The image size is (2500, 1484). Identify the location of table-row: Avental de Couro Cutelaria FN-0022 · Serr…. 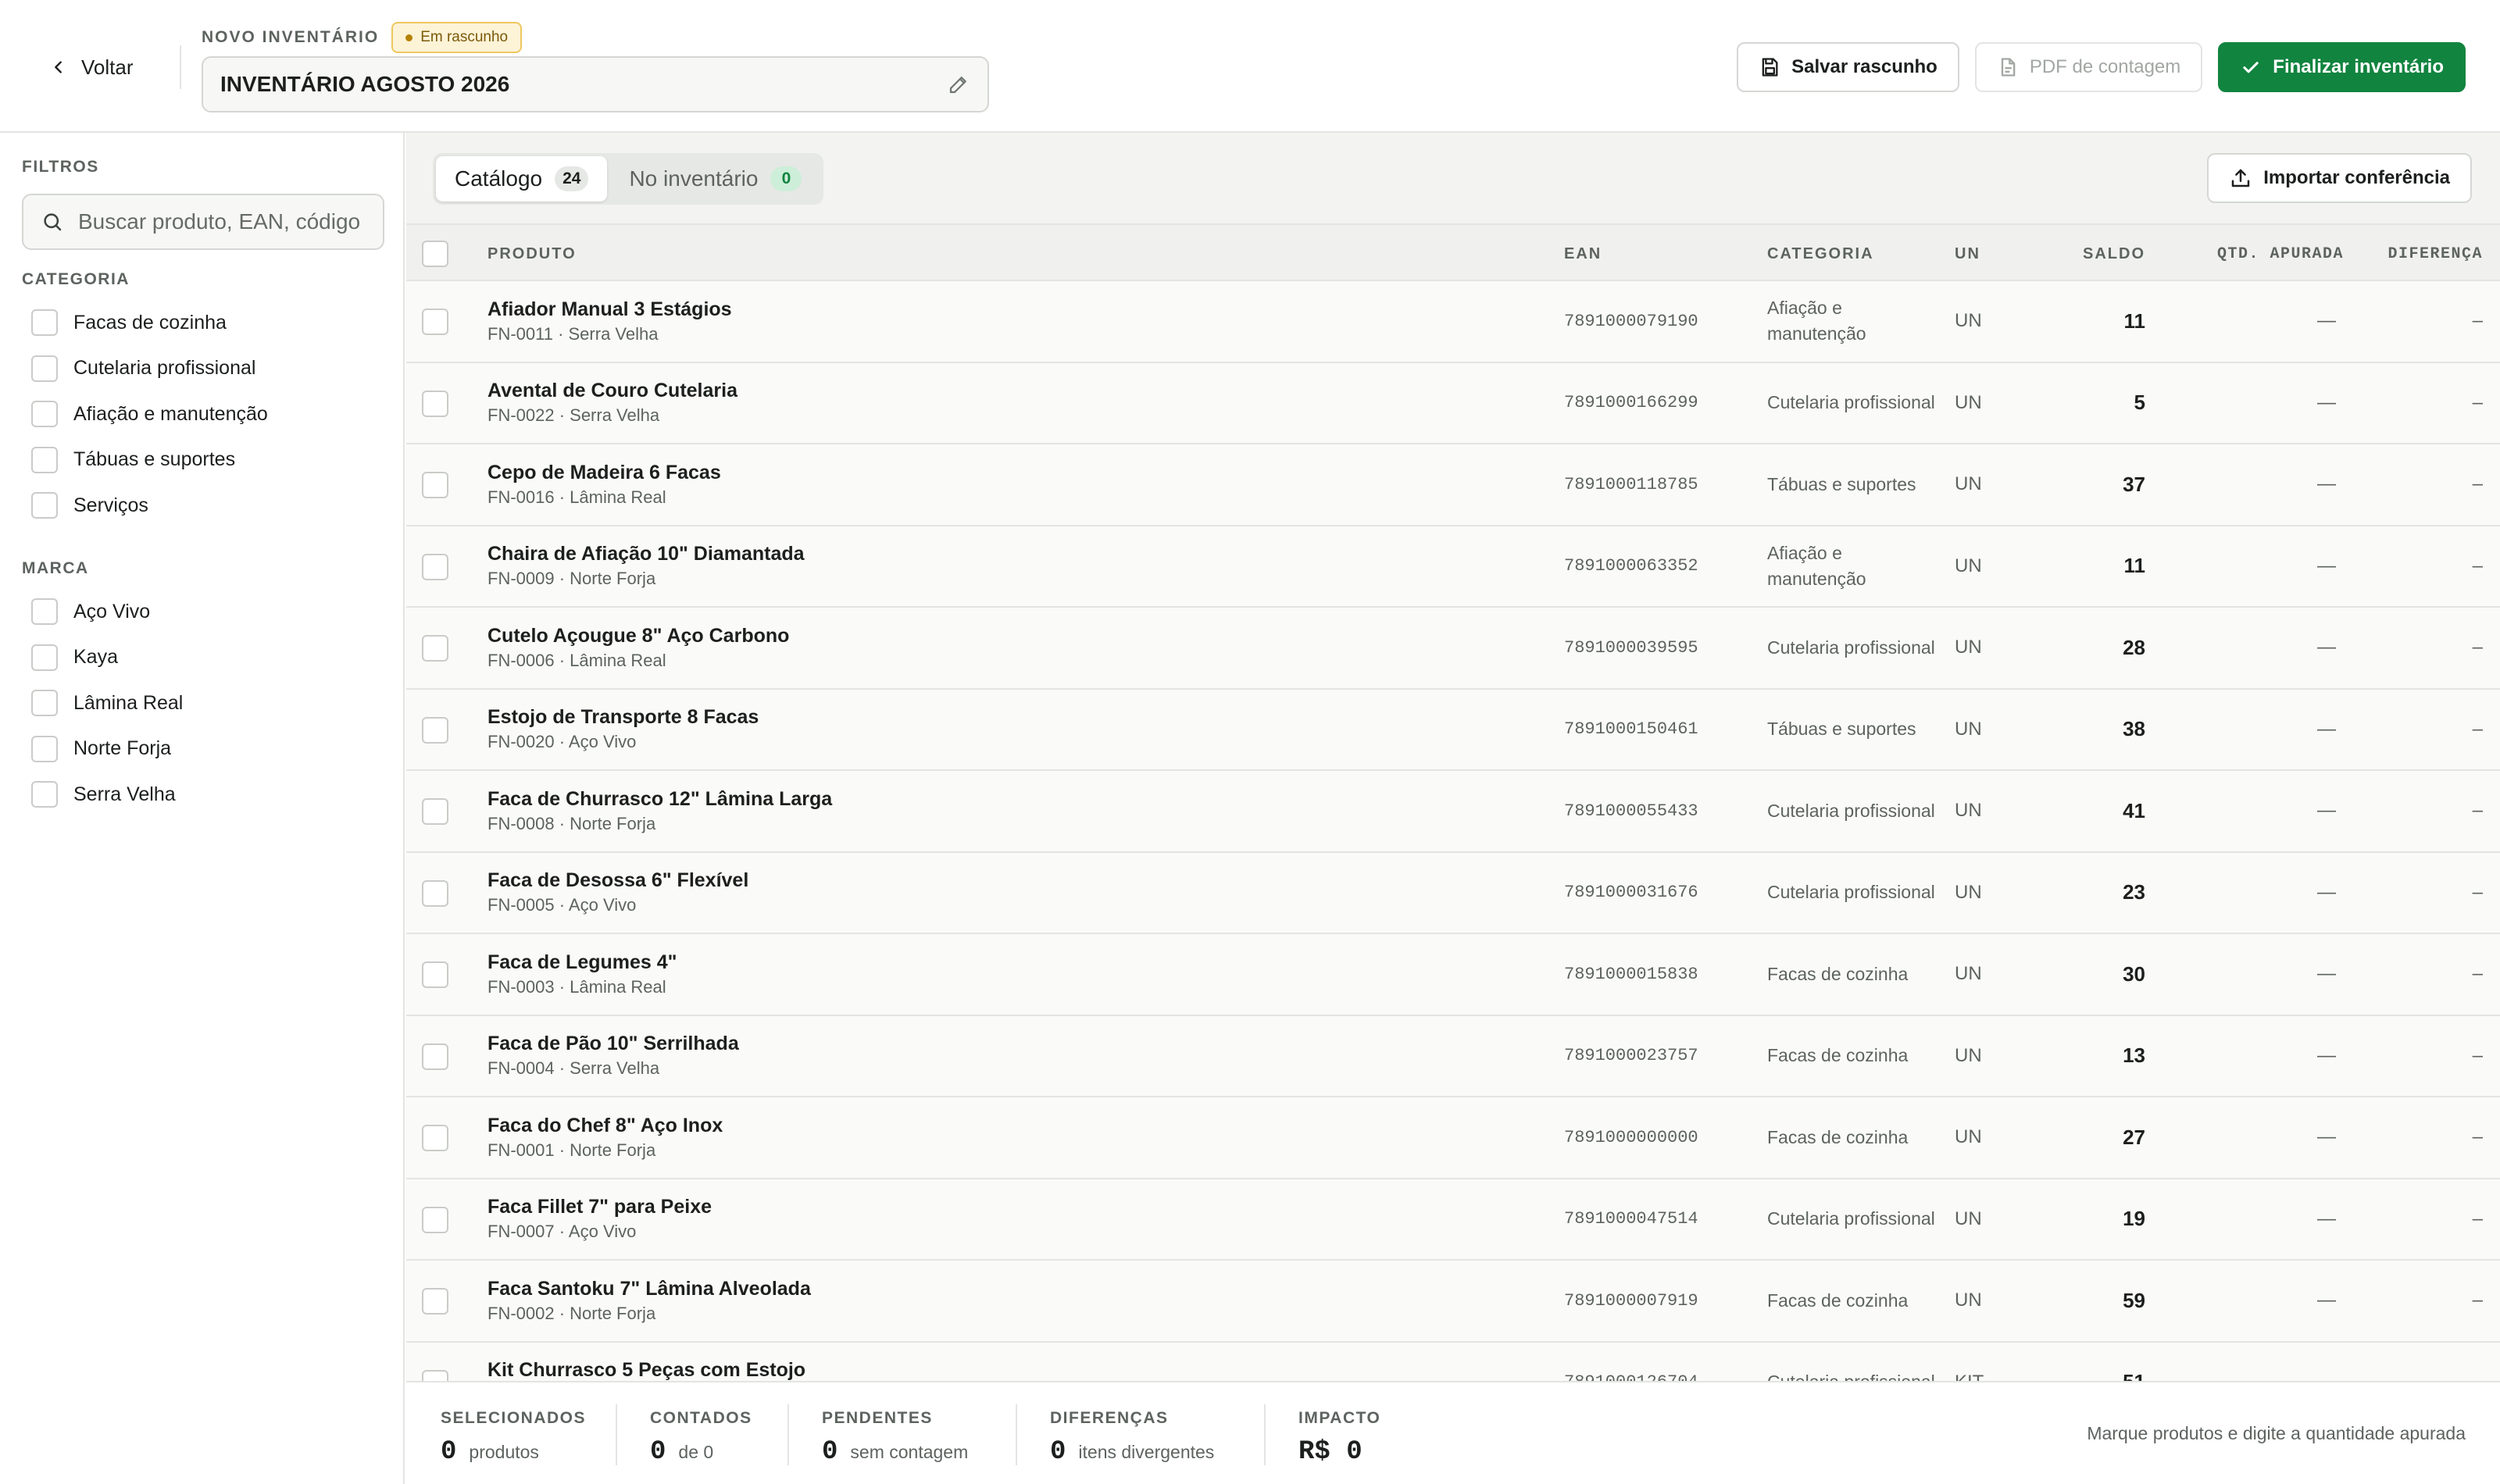
(1453, 403).